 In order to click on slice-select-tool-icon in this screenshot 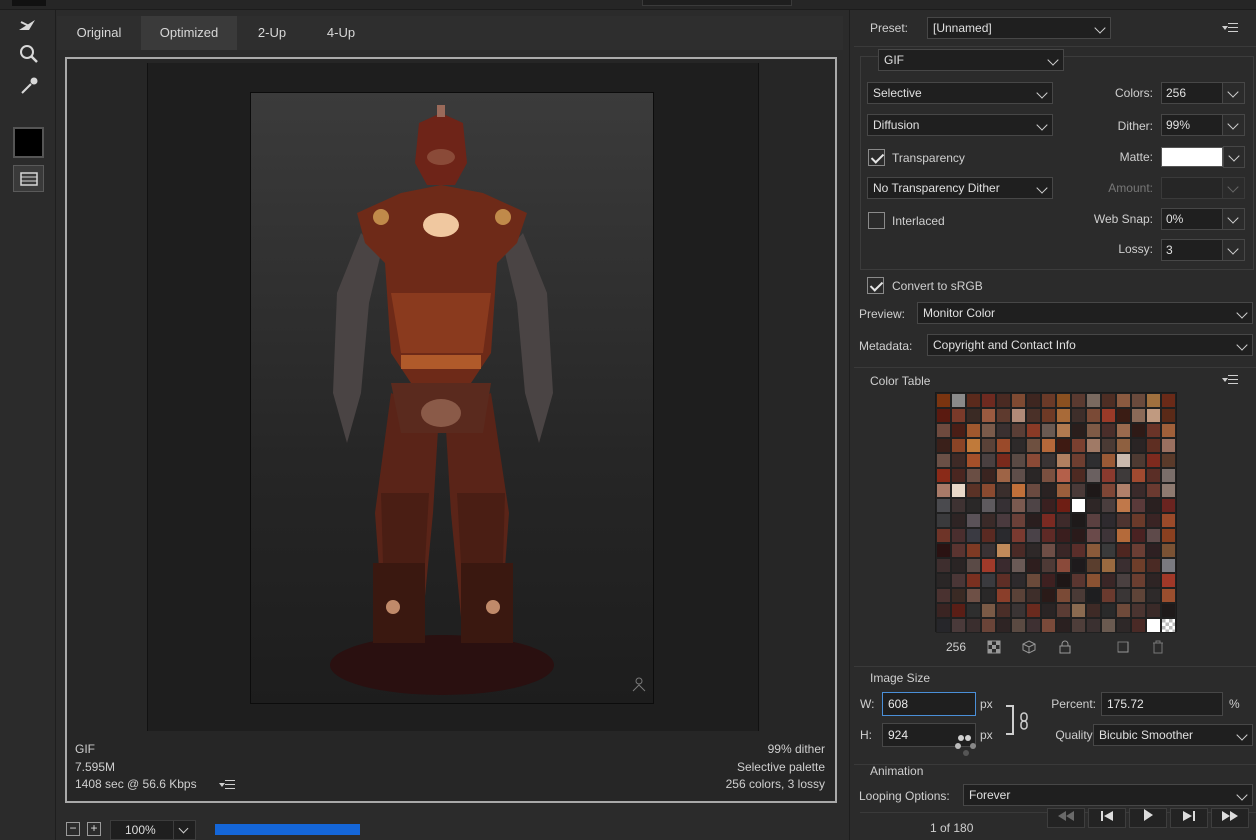, I will do `click(29, 26)`.